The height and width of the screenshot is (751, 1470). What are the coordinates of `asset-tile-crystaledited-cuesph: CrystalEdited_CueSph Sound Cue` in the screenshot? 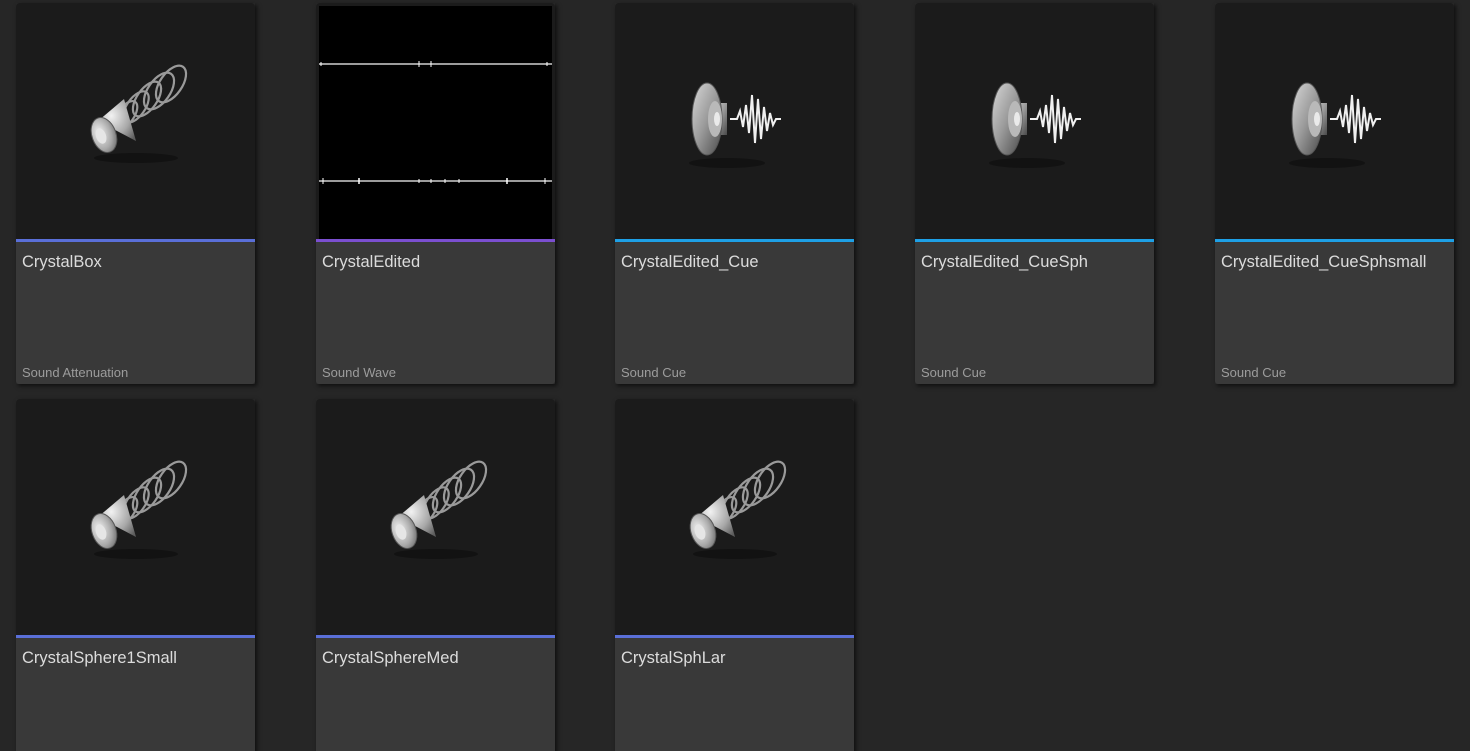 It's located at (1034, 193).